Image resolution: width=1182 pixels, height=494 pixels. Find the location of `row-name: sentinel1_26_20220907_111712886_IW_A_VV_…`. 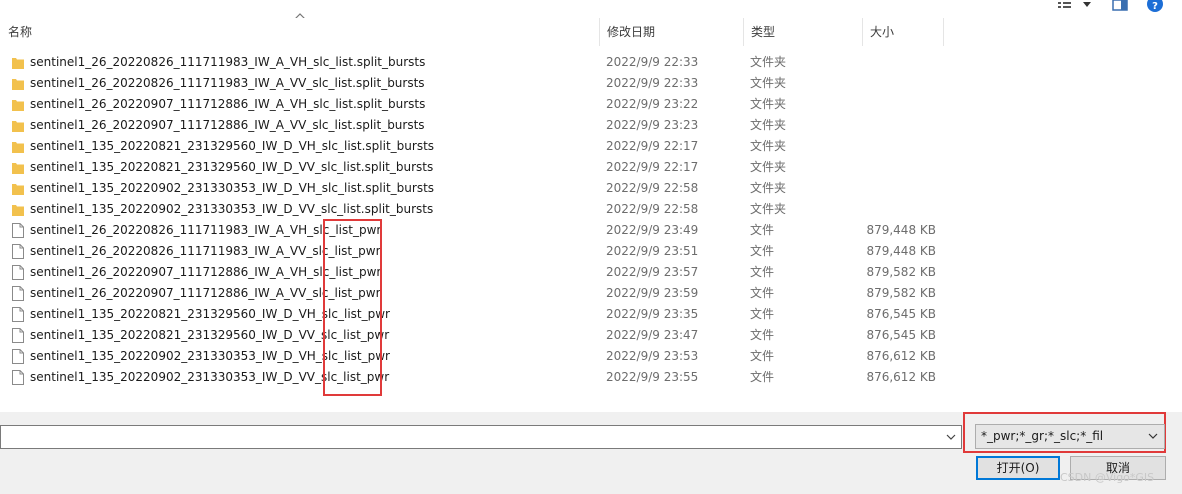

row-name: sentinel1_26_20220907_111712886_IW_A_VV_… is located at coordinates (205, 293).